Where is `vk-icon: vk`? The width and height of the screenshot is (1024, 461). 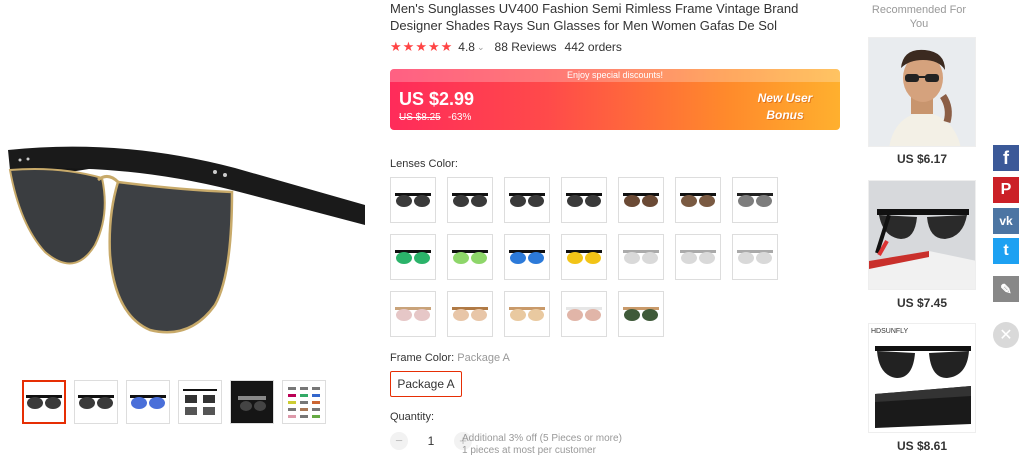 vk-icon: vk is located at coordinates (1006, 221).